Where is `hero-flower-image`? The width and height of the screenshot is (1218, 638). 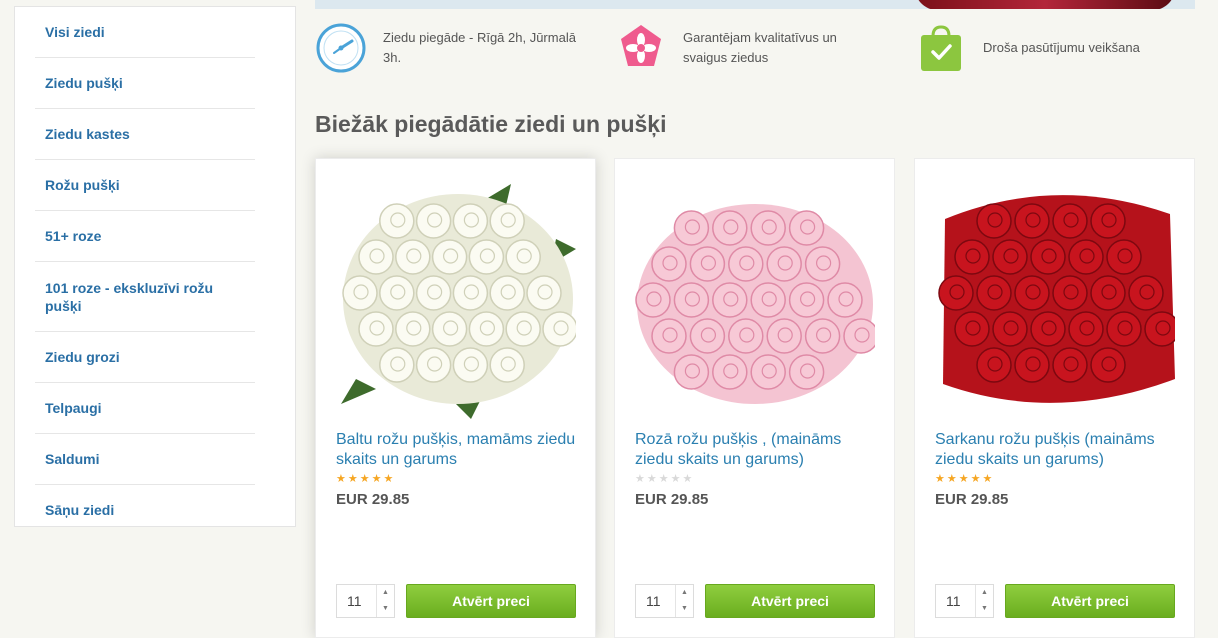 hero-flower-image is located at coordinates (1045, 4).